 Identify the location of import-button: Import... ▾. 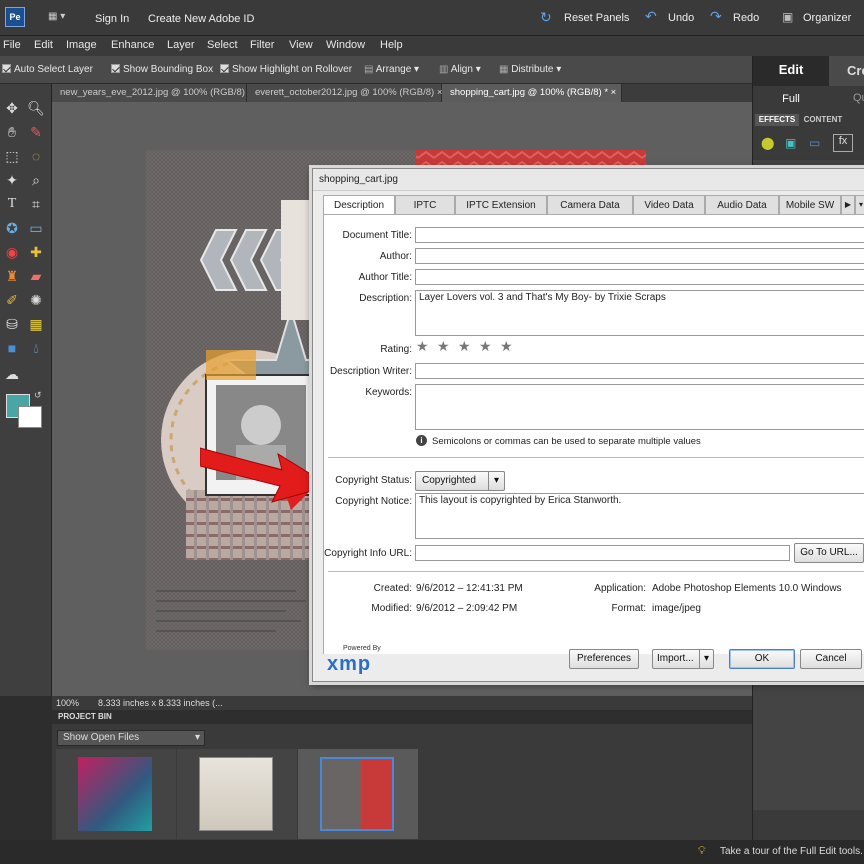
(683, 659).